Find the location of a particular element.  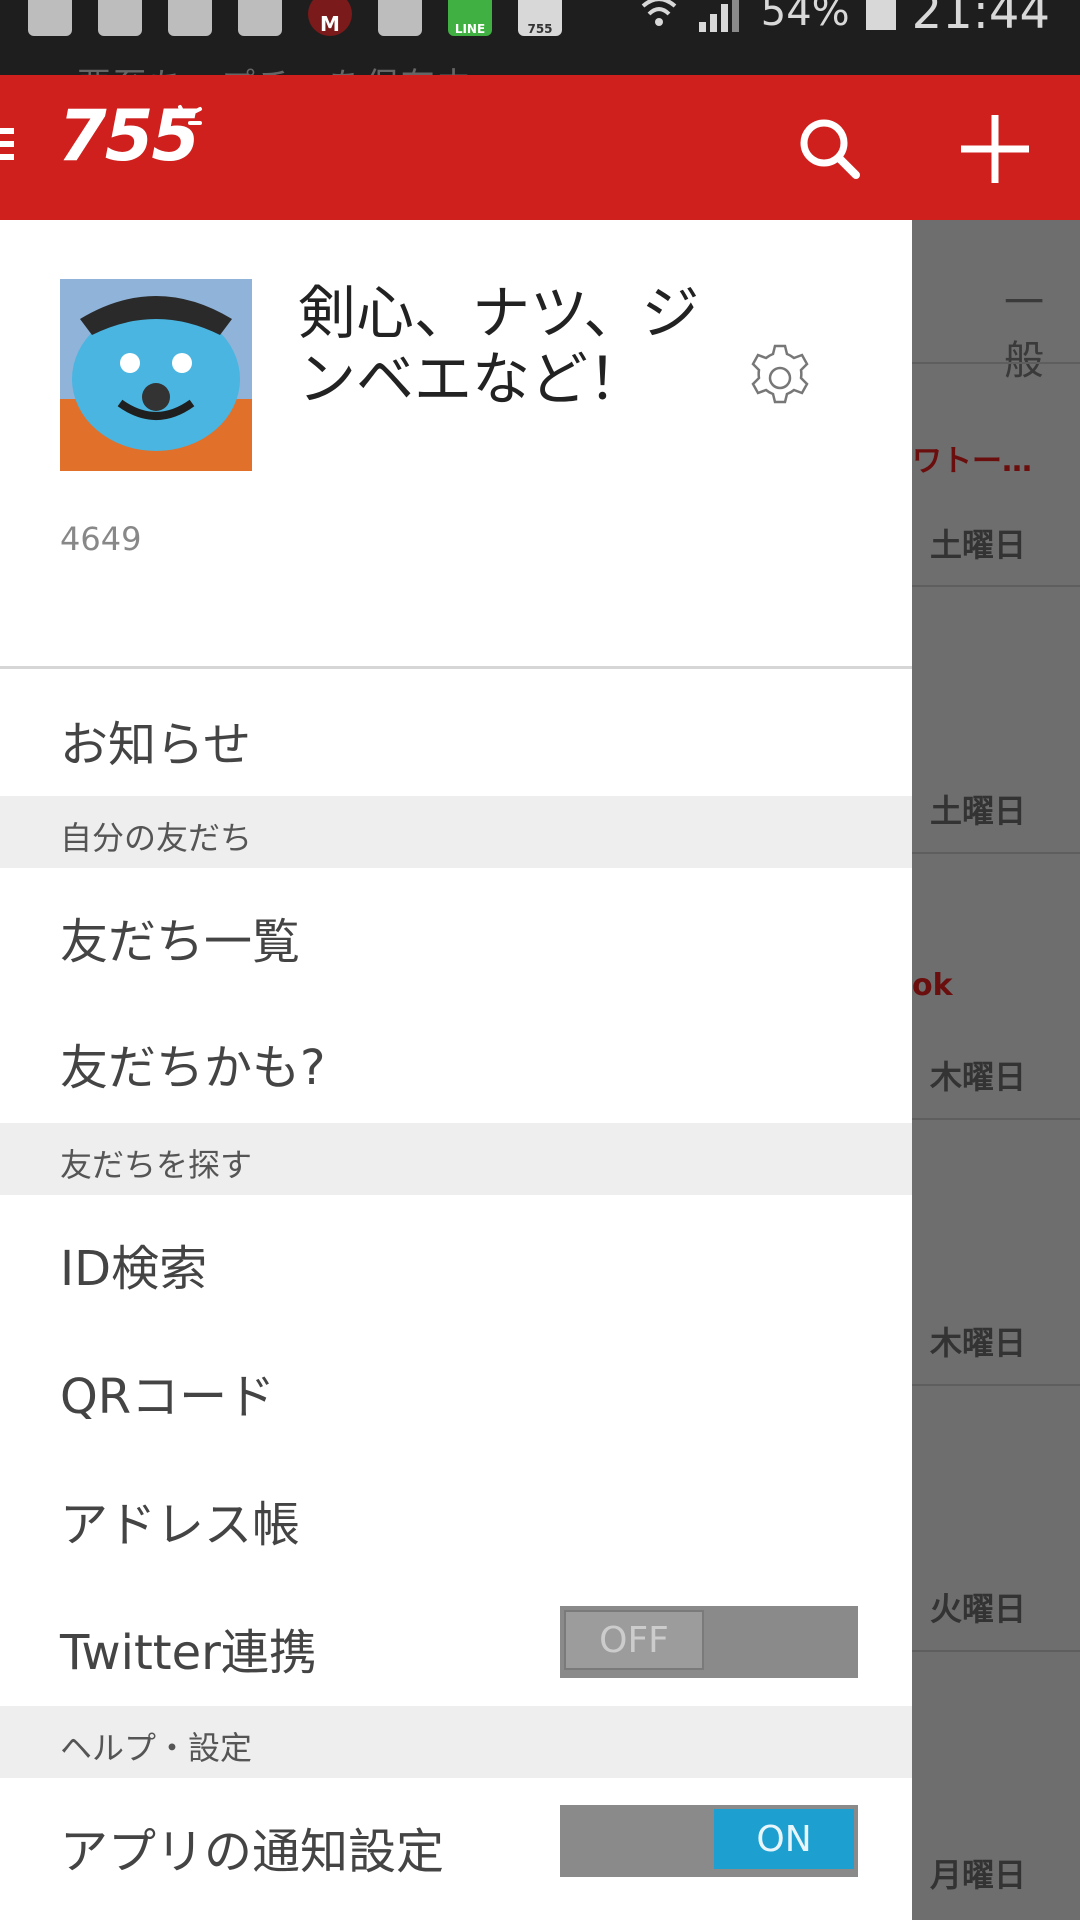

menu-item-label: QRコード is located at coordinates (168, 1397).